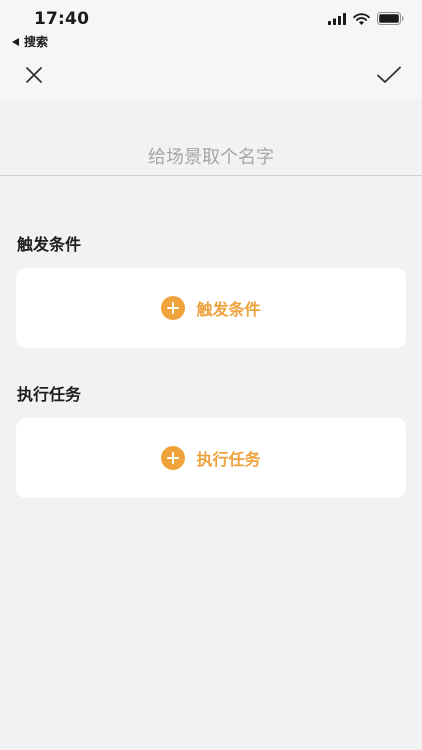 The width and height of the screenshot is (422, 750). Describe the element at coordinates (211, 75) in the screenshot. I see `nav-bar` at that location.